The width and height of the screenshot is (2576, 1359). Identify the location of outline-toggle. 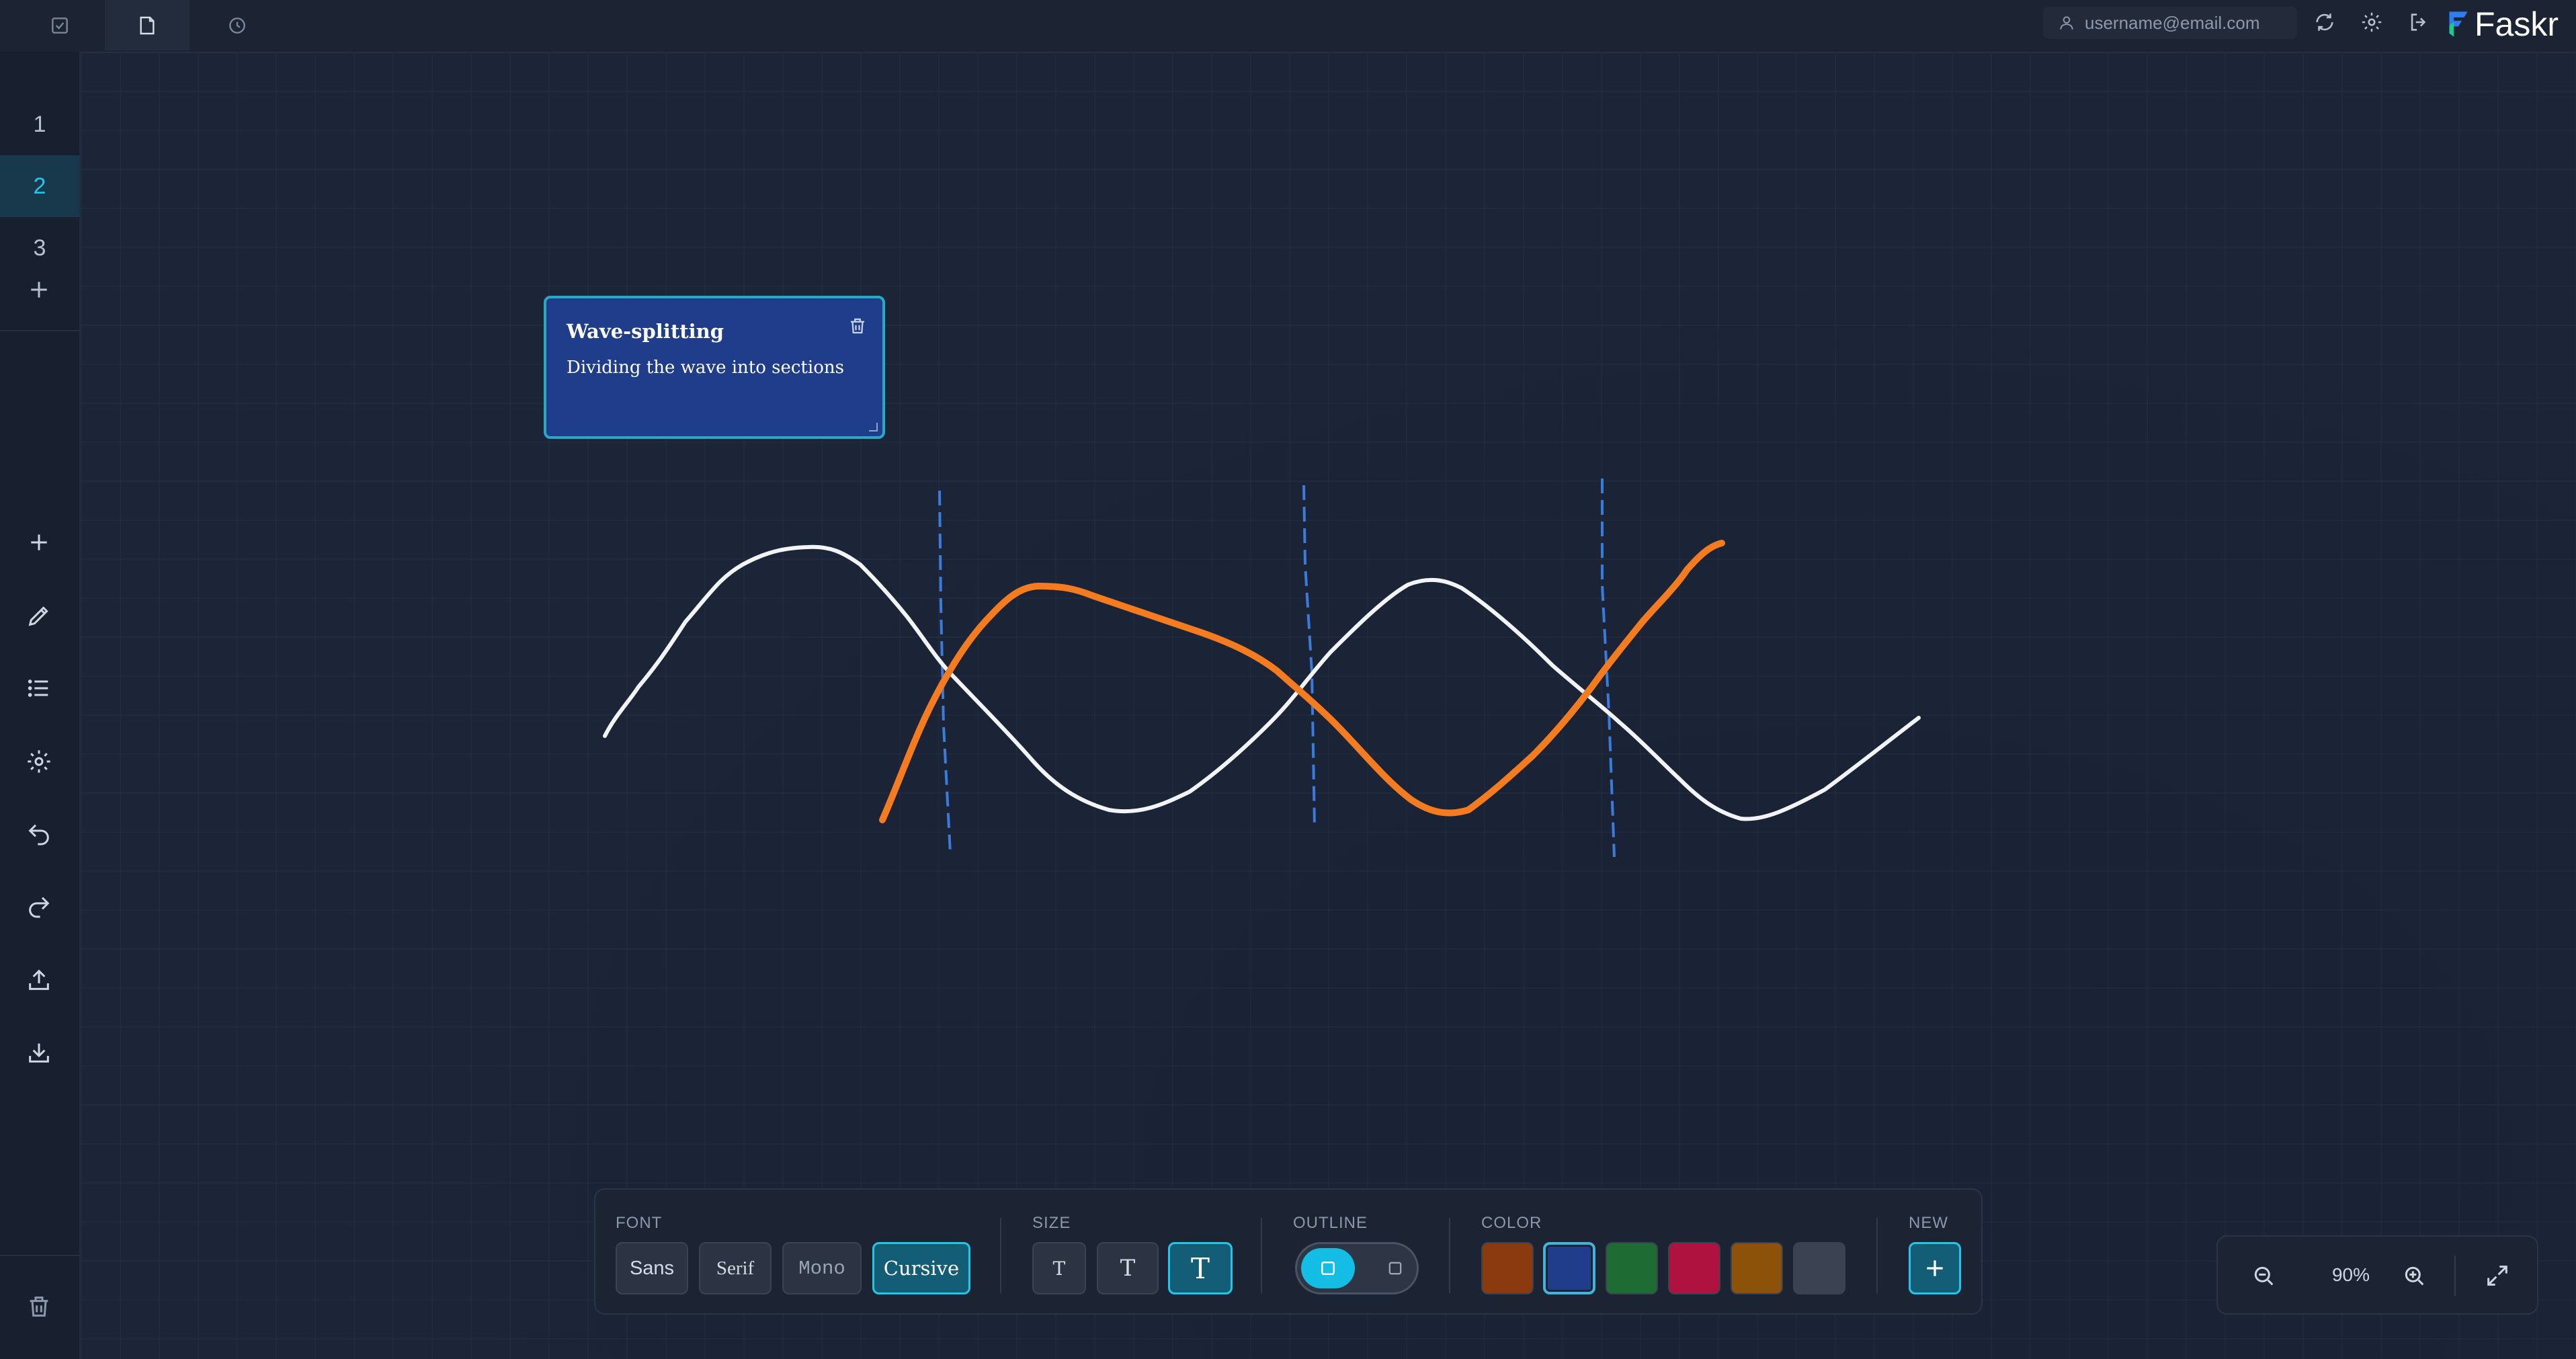
(1357, 1268).